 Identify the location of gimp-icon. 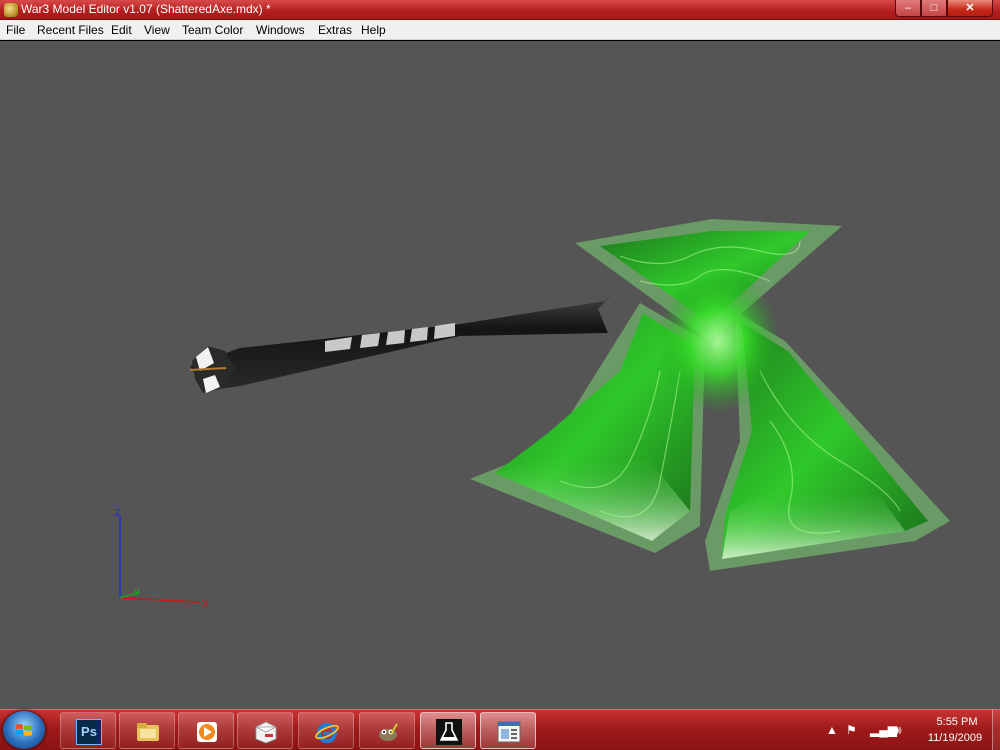
(388, 732).